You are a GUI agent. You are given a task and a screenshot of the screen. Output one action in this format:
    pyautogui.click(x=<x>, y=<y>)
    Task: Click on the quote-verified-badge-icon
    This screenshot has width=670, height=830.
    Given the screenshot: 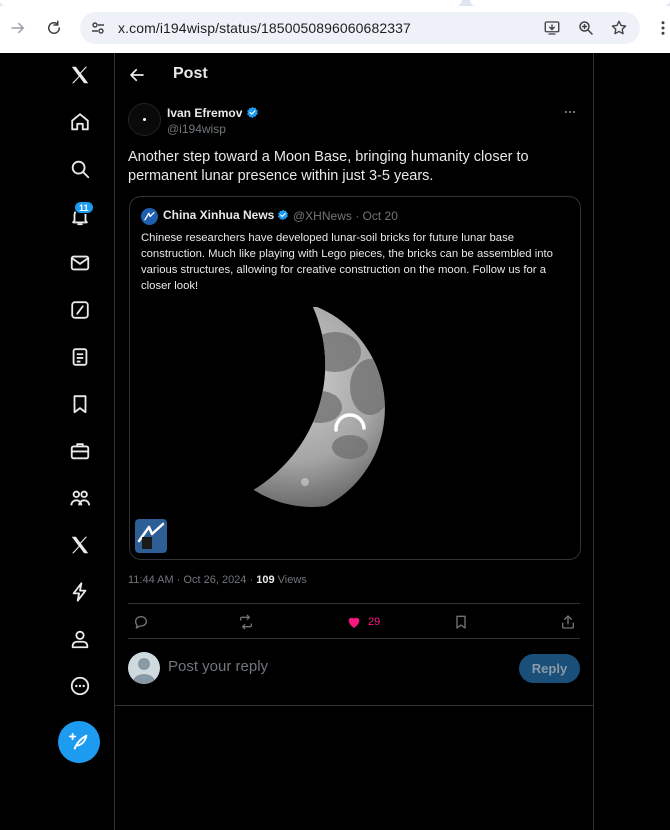 What is the action you would take?
    pyautogui.click(x=283, y=215)
    